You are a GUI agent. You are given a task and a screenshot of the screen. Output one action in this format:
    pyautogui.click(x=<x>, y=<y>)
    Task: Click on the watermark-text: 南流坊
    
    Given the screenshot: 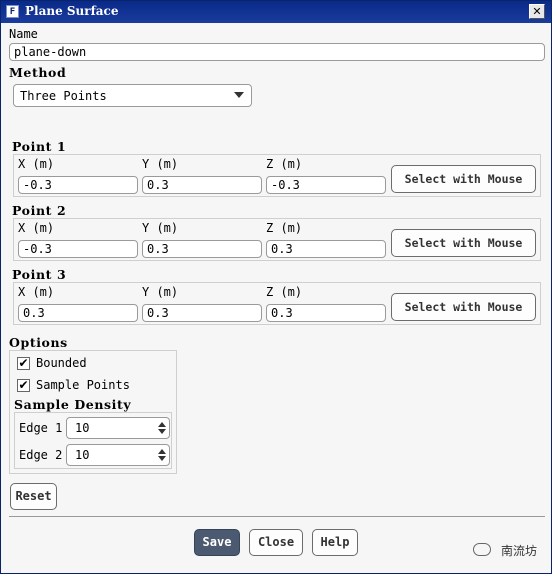 What is the action you would take?
    pyautogui.click(x=518, y=551)
    